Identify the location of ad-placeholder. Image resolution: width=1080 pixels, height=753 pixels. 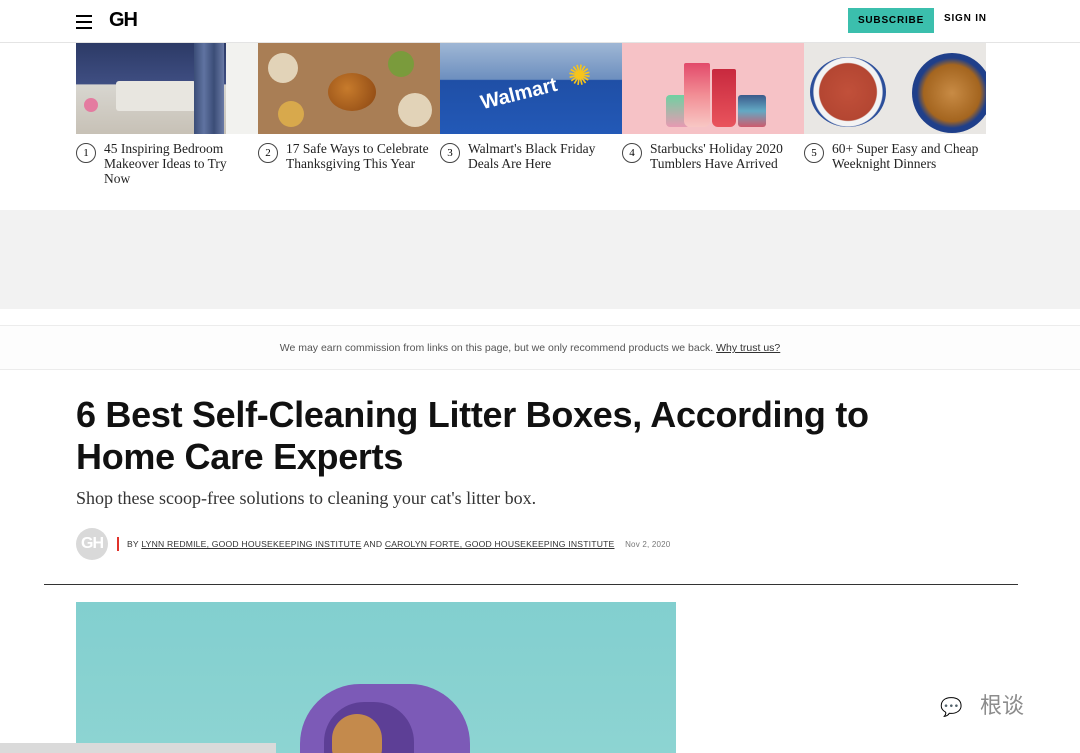
(540, 259).